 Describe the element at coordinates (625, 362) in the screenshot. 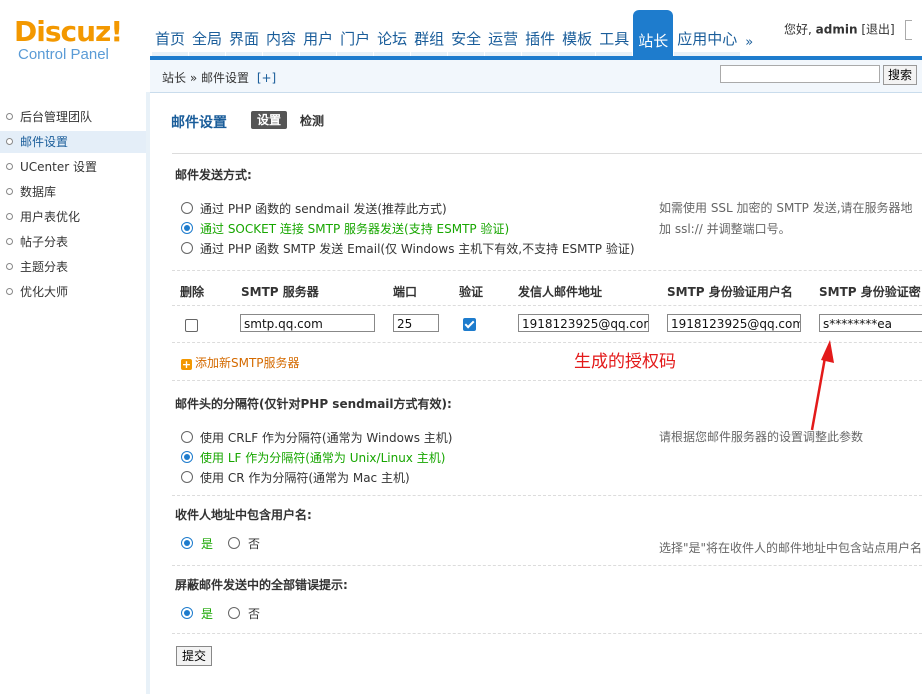

I see `annotation-label: 生成的授权码` at that location.